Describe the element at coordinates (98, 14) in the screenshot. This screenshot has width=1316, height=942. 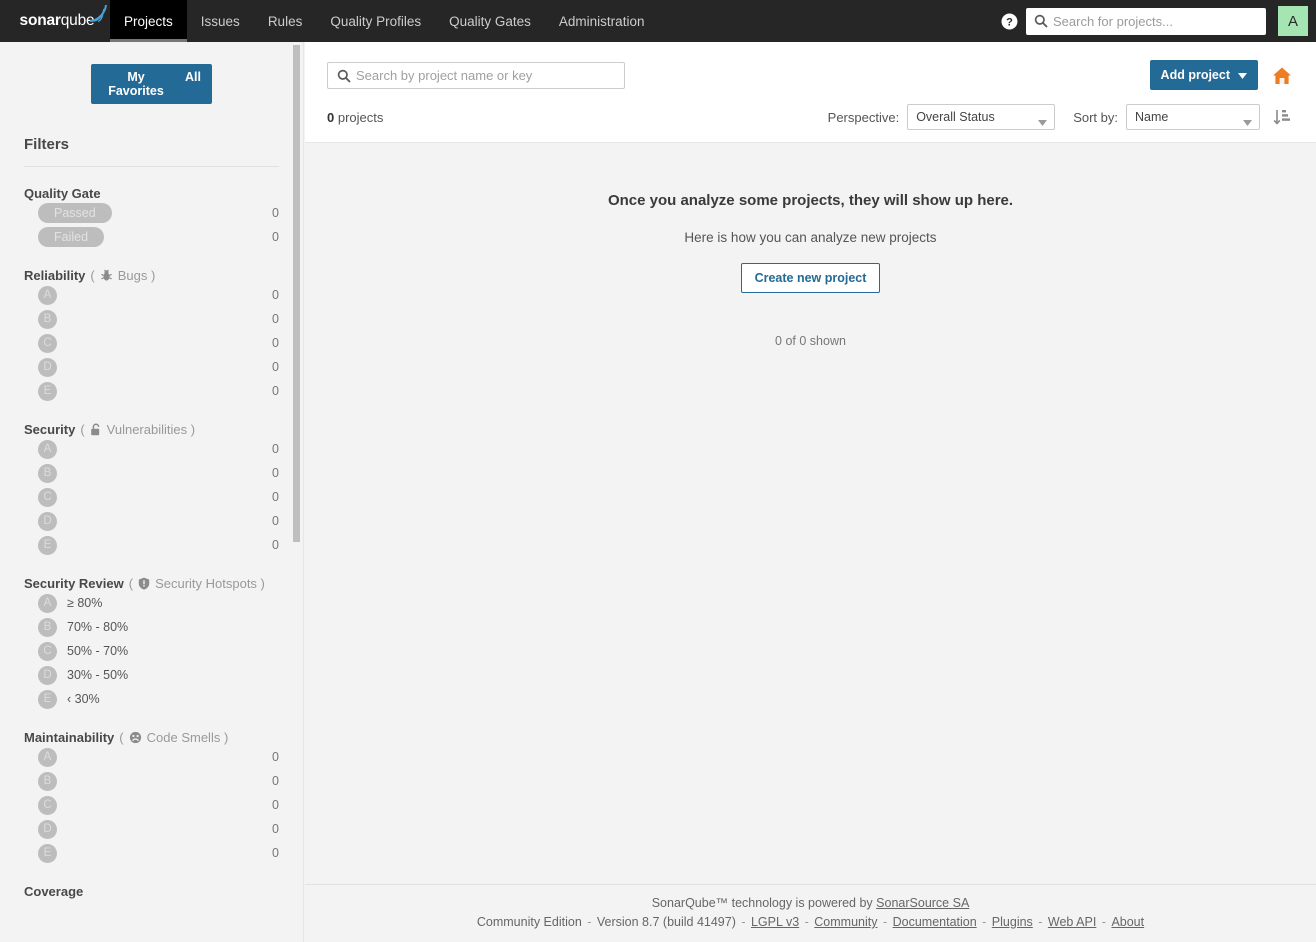
I see `logo-wave-icon` at that location.